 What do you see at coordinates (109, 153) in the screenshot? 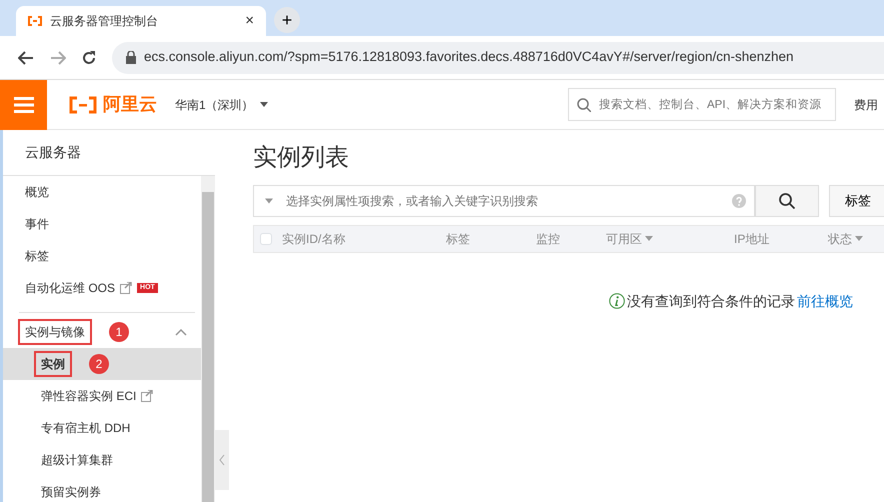
I see `sidebar-title: 云服务器` at bounding box center [109, 153].